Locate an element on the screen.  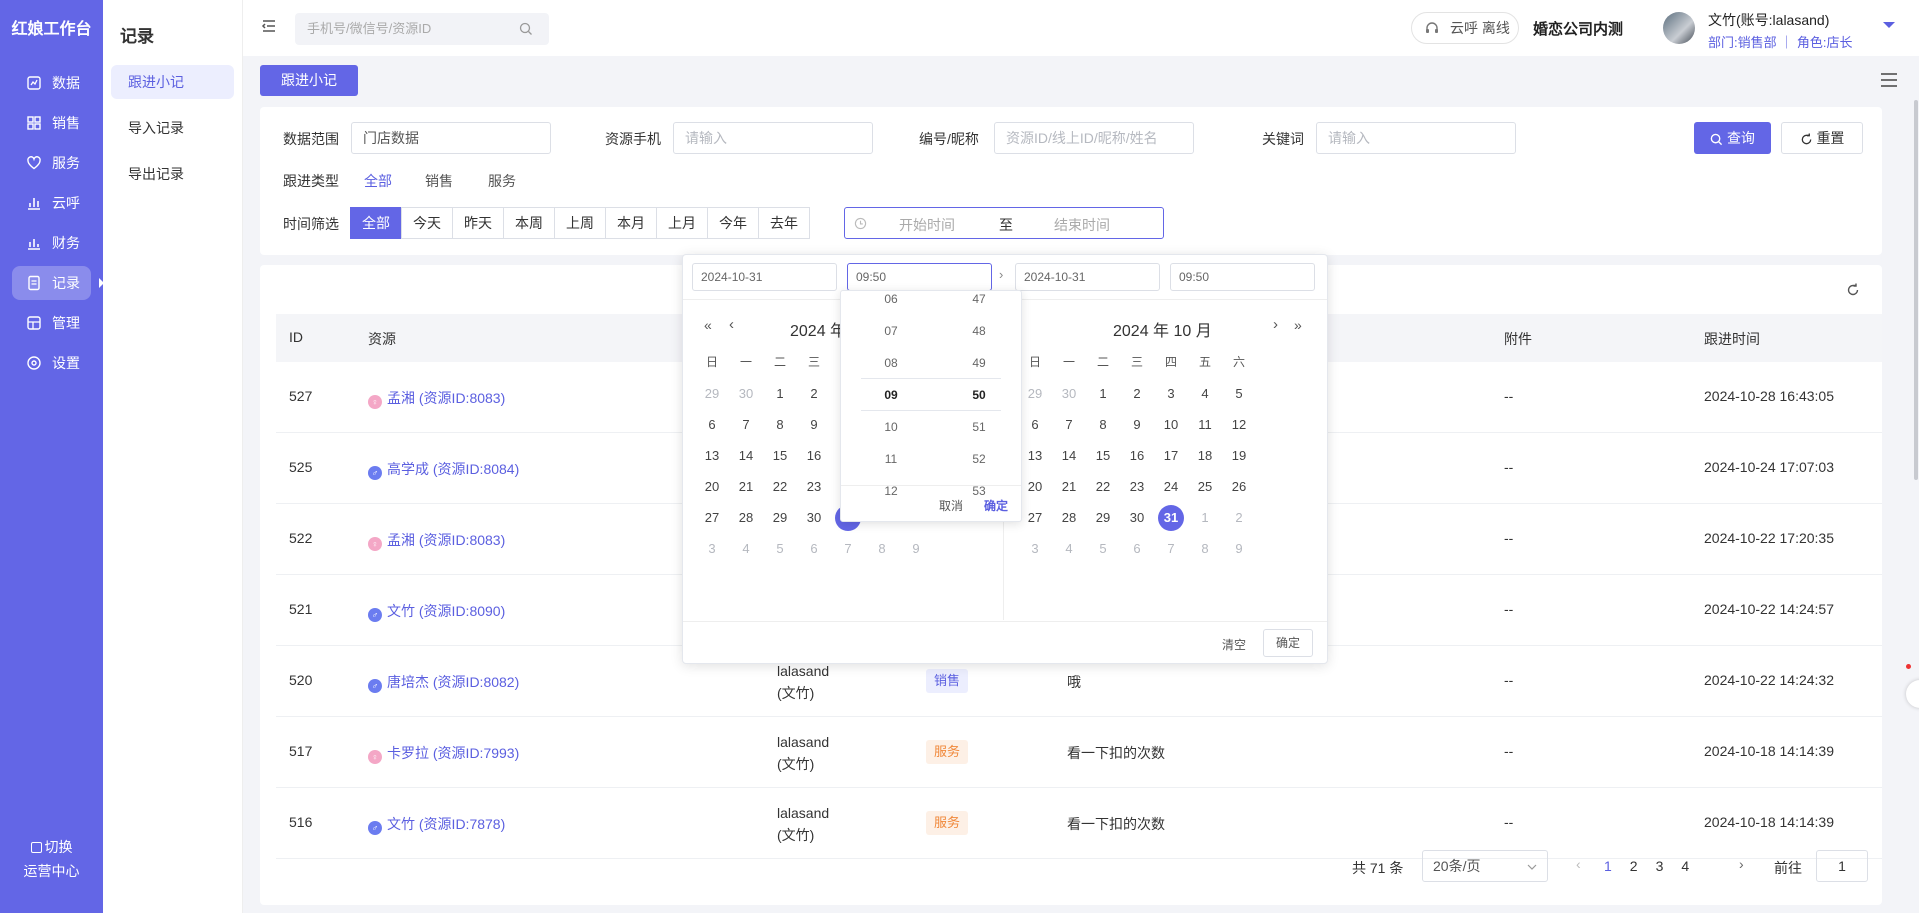
time-option: 06 is located at coordinates (891, 303).